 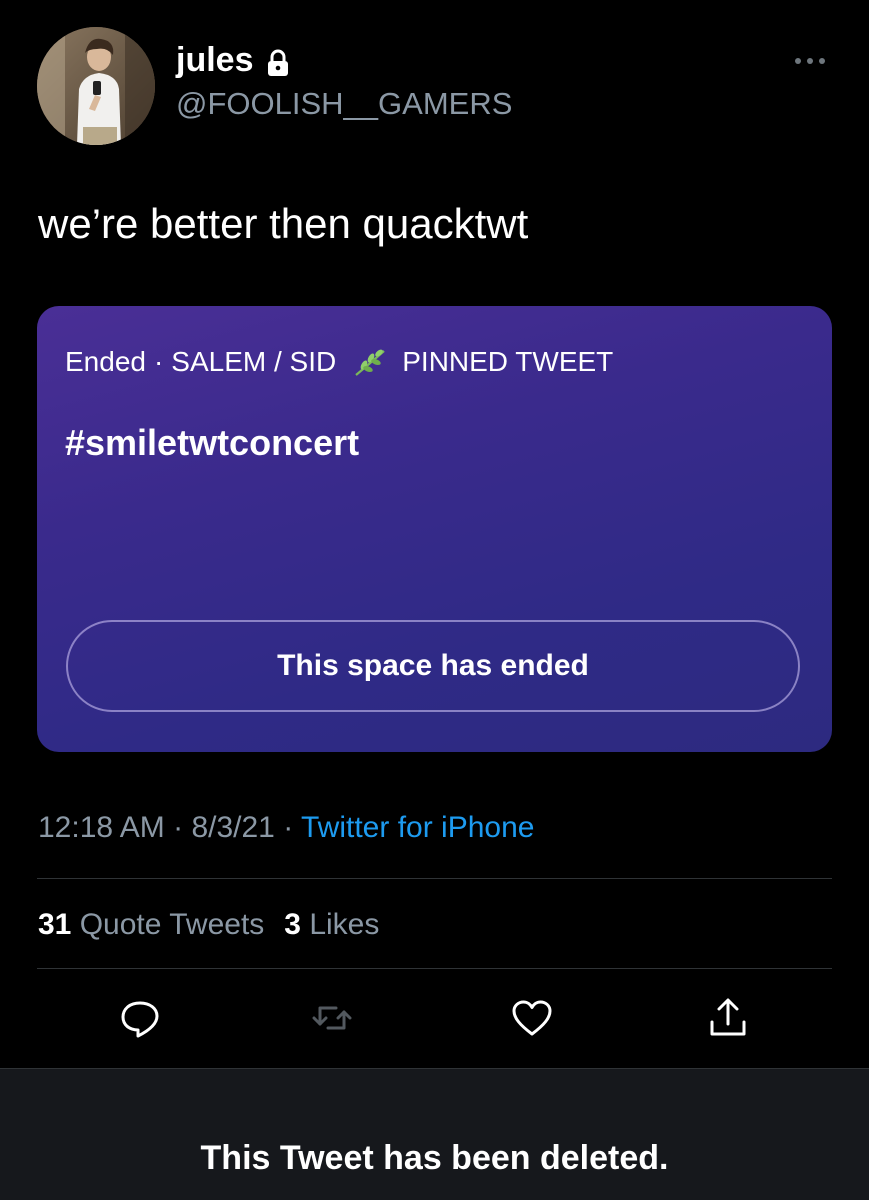 What do you see at coordinates (278, 60) in the screenshot?
I see `lock-icon` at bounding box center [278, 60].